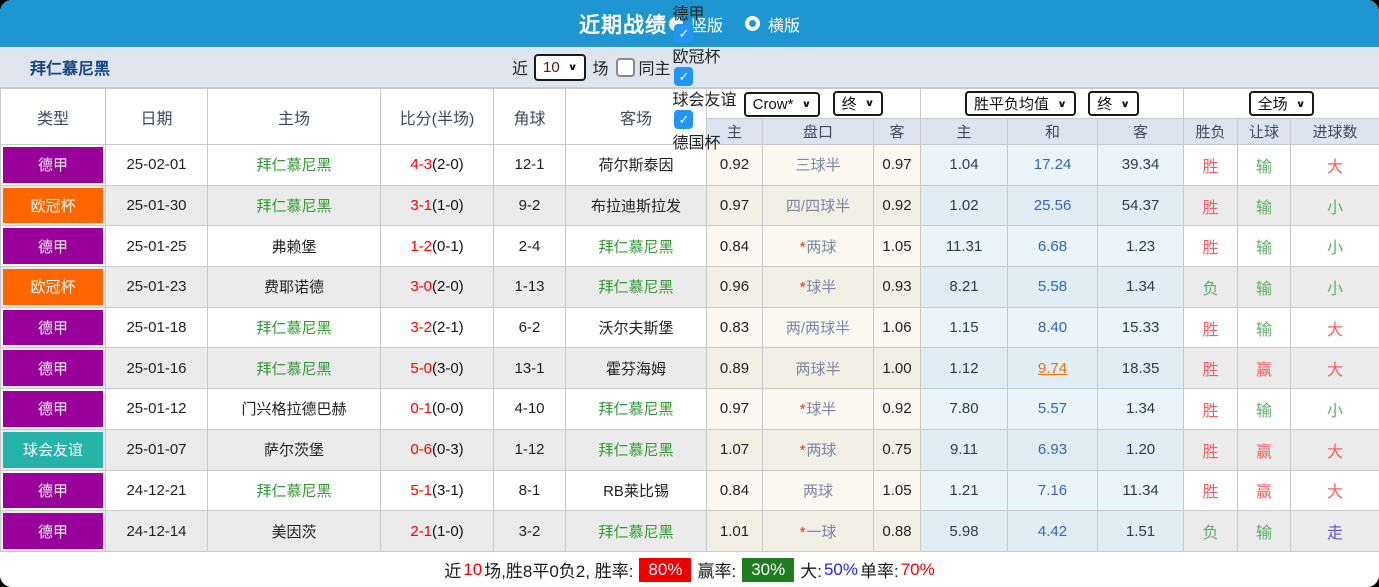 This screenshot has height=587, width=1379. I want to click on handicap-odds-away: 0.88, so click(897, 531).